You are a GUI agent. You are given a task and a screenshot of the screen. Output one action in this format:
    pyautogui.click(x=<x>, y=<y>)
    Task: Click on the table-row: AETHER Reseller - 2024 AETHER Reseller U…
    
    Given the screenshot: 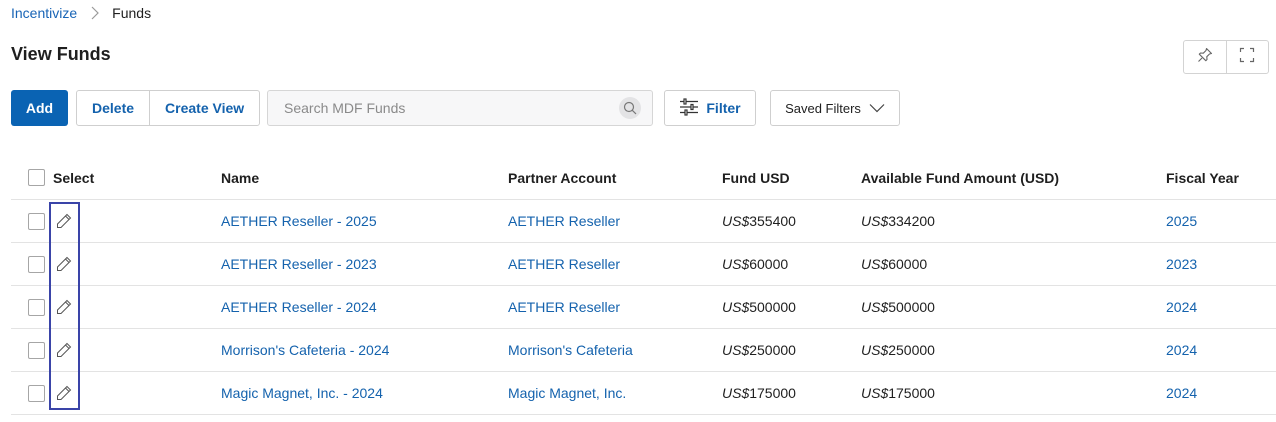 What is the action you would take?
    pyautogui.click(x=643, y=307)
    